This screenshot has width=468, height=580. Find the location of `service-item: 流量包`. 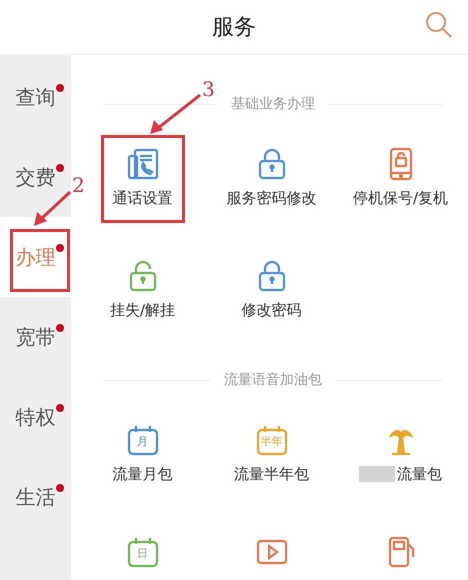

service-item: 流量包 is located at coordinates (400, 462).